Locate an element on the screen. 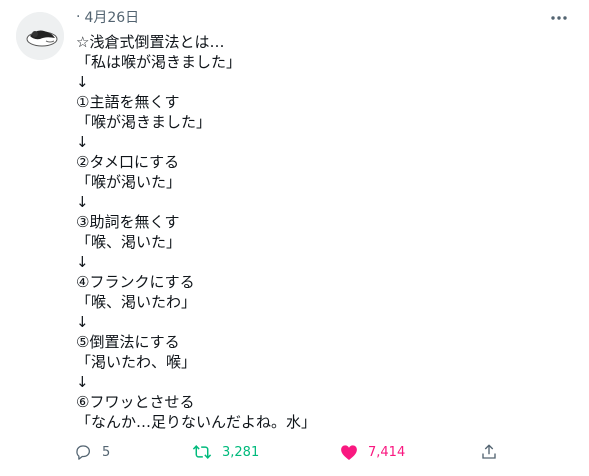  more-dots-icon is located at coordinates (559, 18).